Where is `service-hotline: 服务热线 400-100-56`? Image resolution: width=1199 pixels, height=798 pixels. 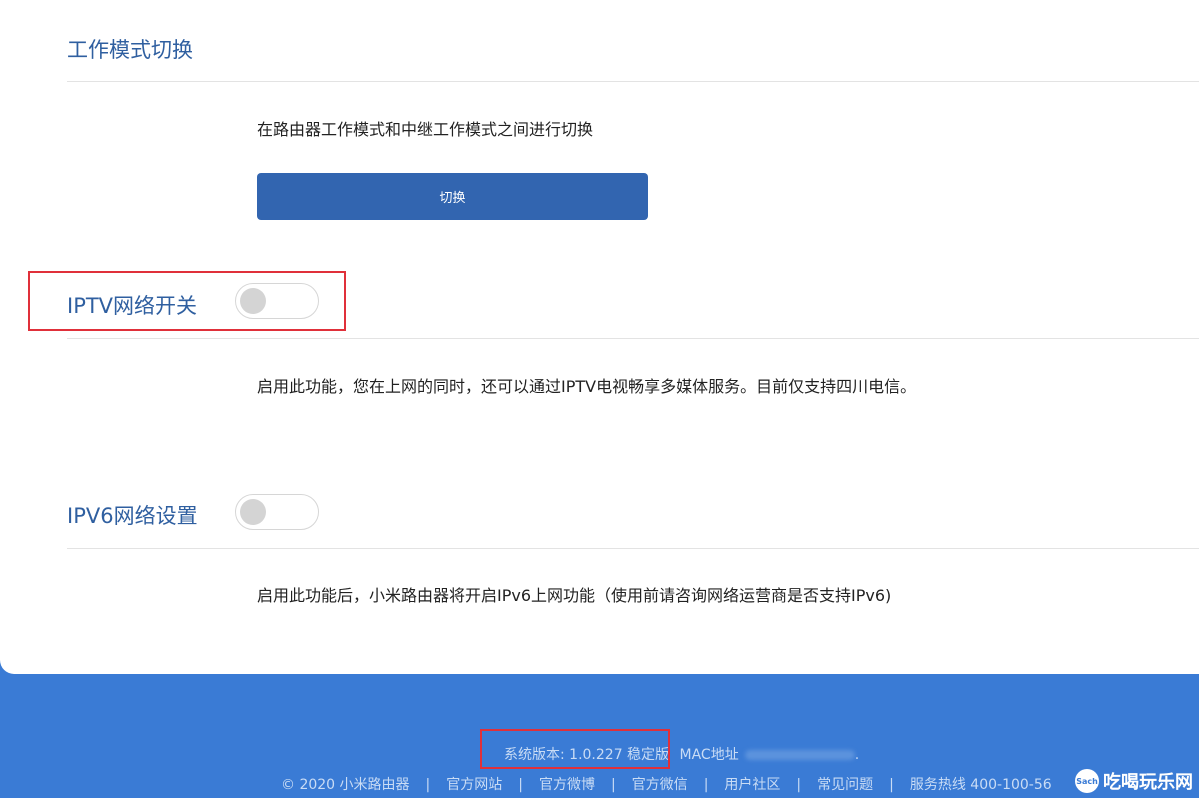
service-hotline: 服务热线 400-100-56 is located at coordinates (980, 785).